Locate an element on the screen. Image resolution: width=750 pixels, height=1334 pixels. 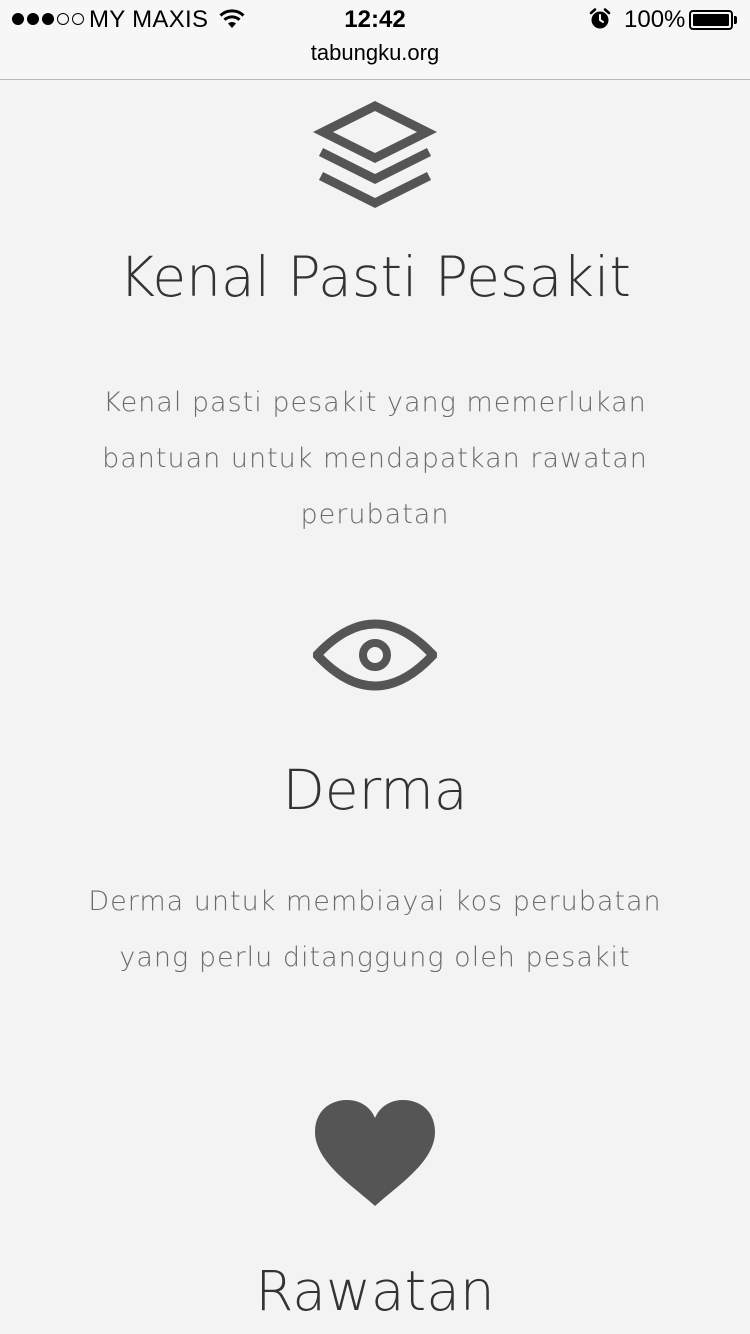
battery-icon is located at coordinates (713, 20).